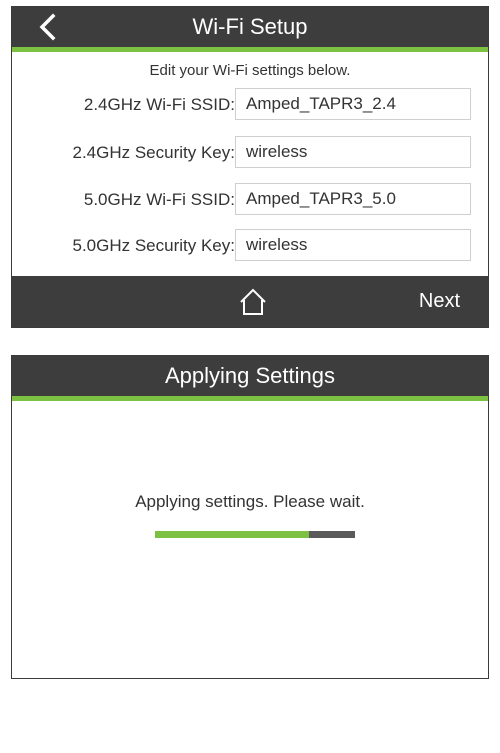 The image size is (500, 753). I want to click on instructions-text: Edit your Wi-Fi settings below., so click(250, 70).